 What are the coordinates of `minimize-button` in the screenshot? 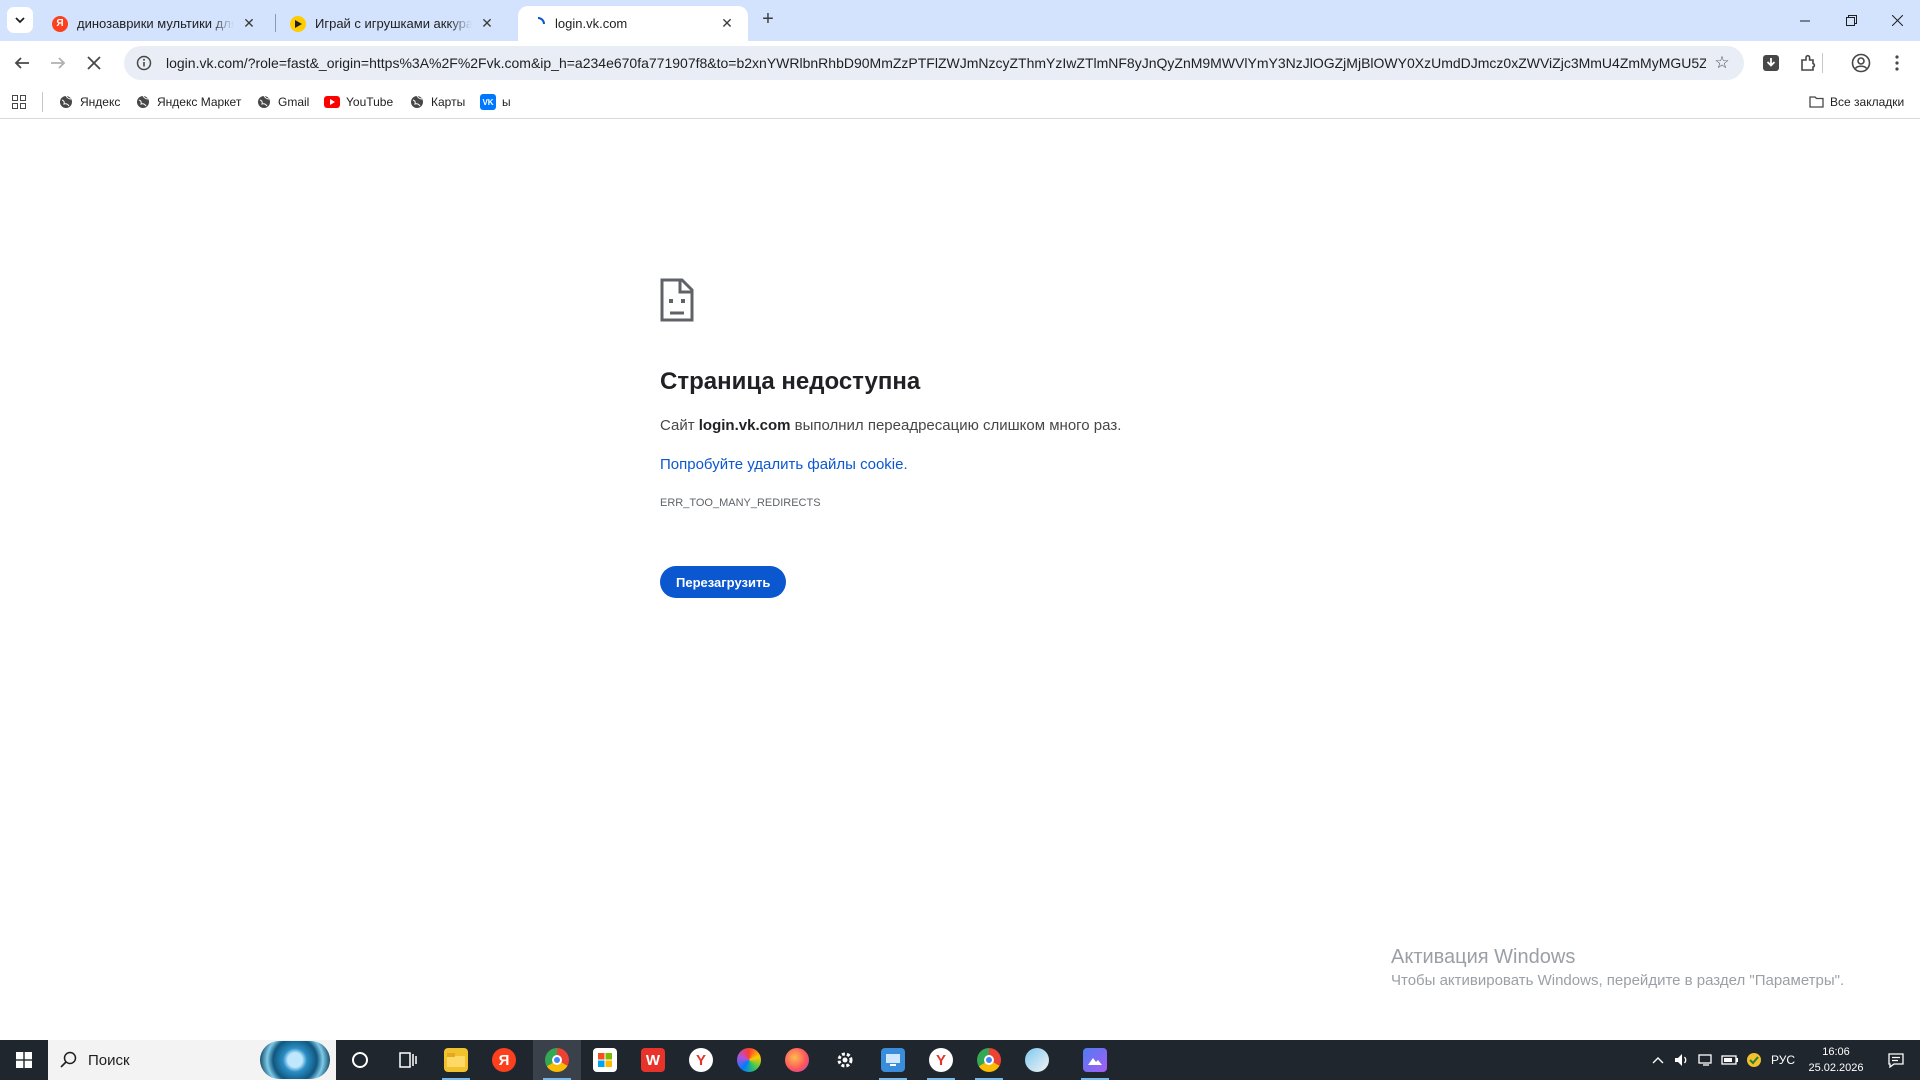 It's located at (1805, 20).